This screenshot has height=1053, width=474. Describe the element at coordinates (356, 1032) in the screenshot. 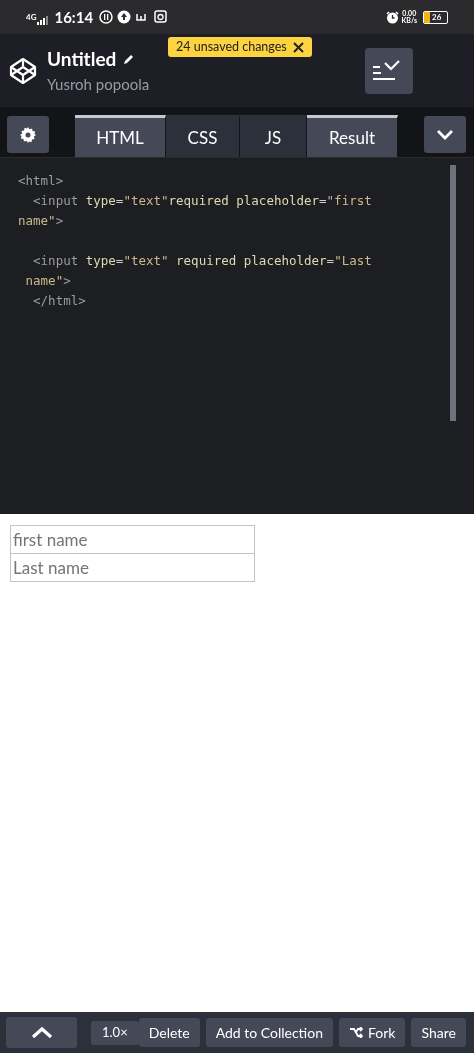

I see `fork-icon` at that location.